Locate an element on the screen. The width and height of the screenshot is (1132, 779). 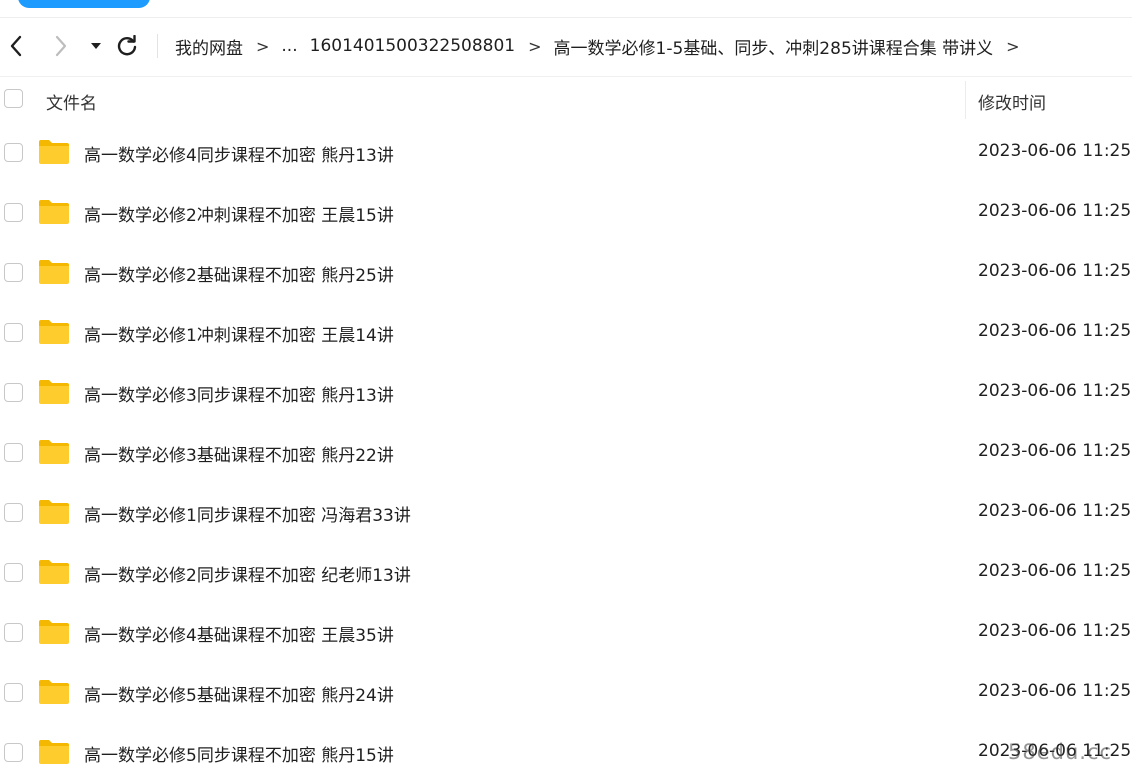
file-name: 高一数学必修3同步课程不加密 熊丹13讲 is located at coordinates (239, 393).